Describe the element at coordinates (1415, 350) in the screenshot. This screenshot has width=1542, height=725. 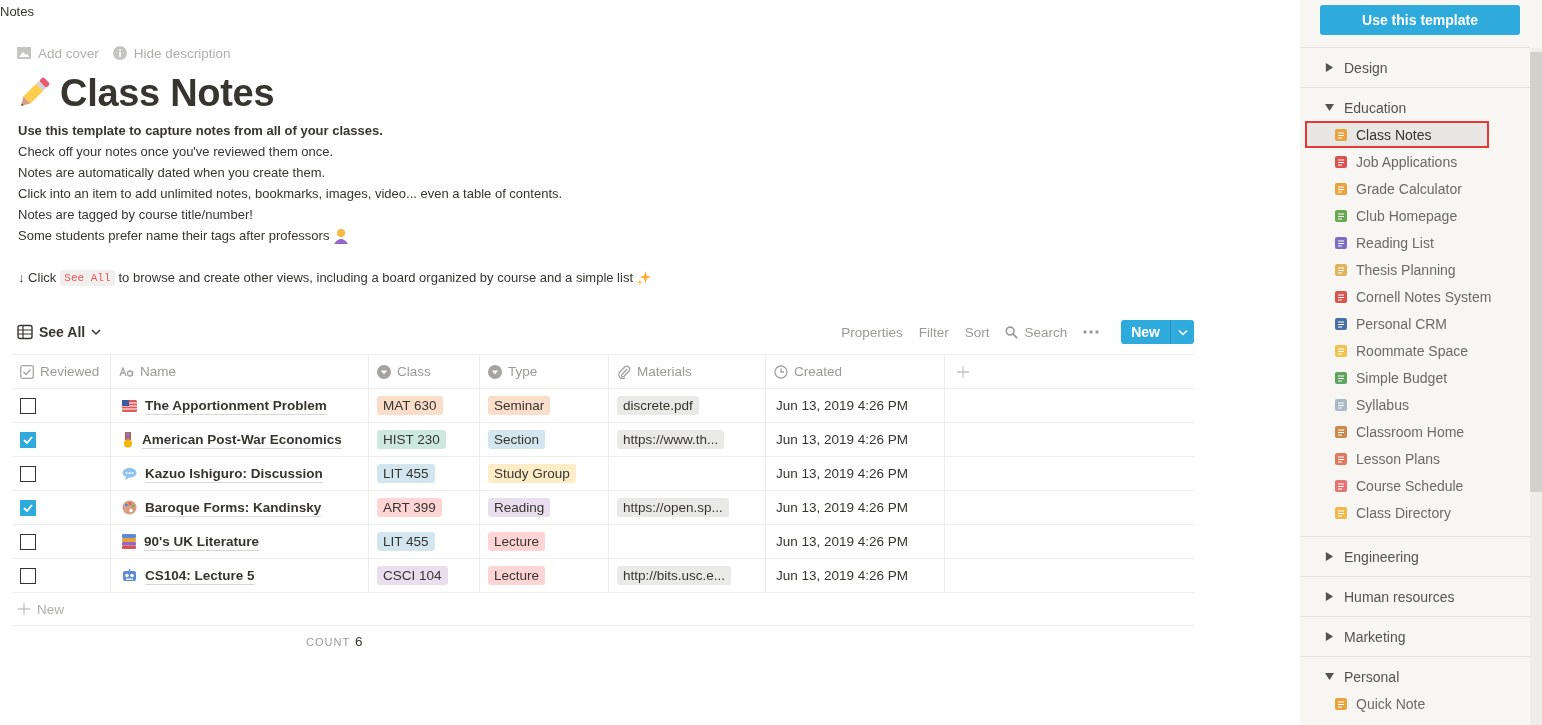
I see `template-item: Roommate Space` at that location.